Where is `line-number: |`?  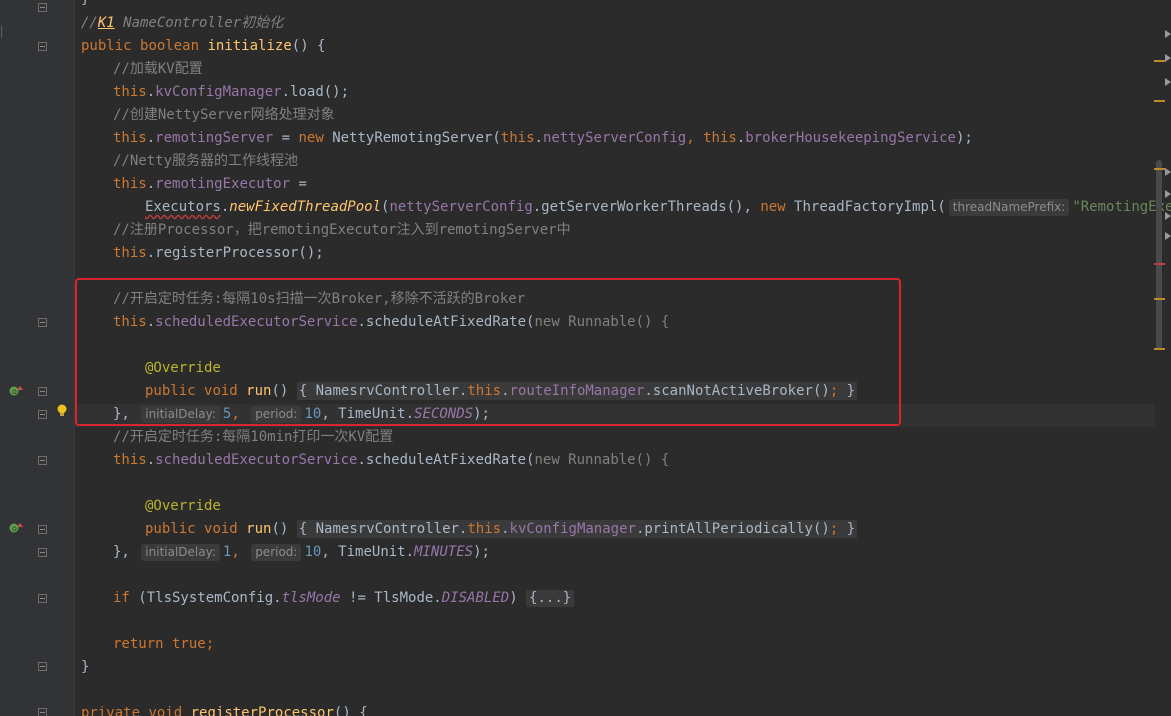
line-number: | is located at coordinates (2, 31).